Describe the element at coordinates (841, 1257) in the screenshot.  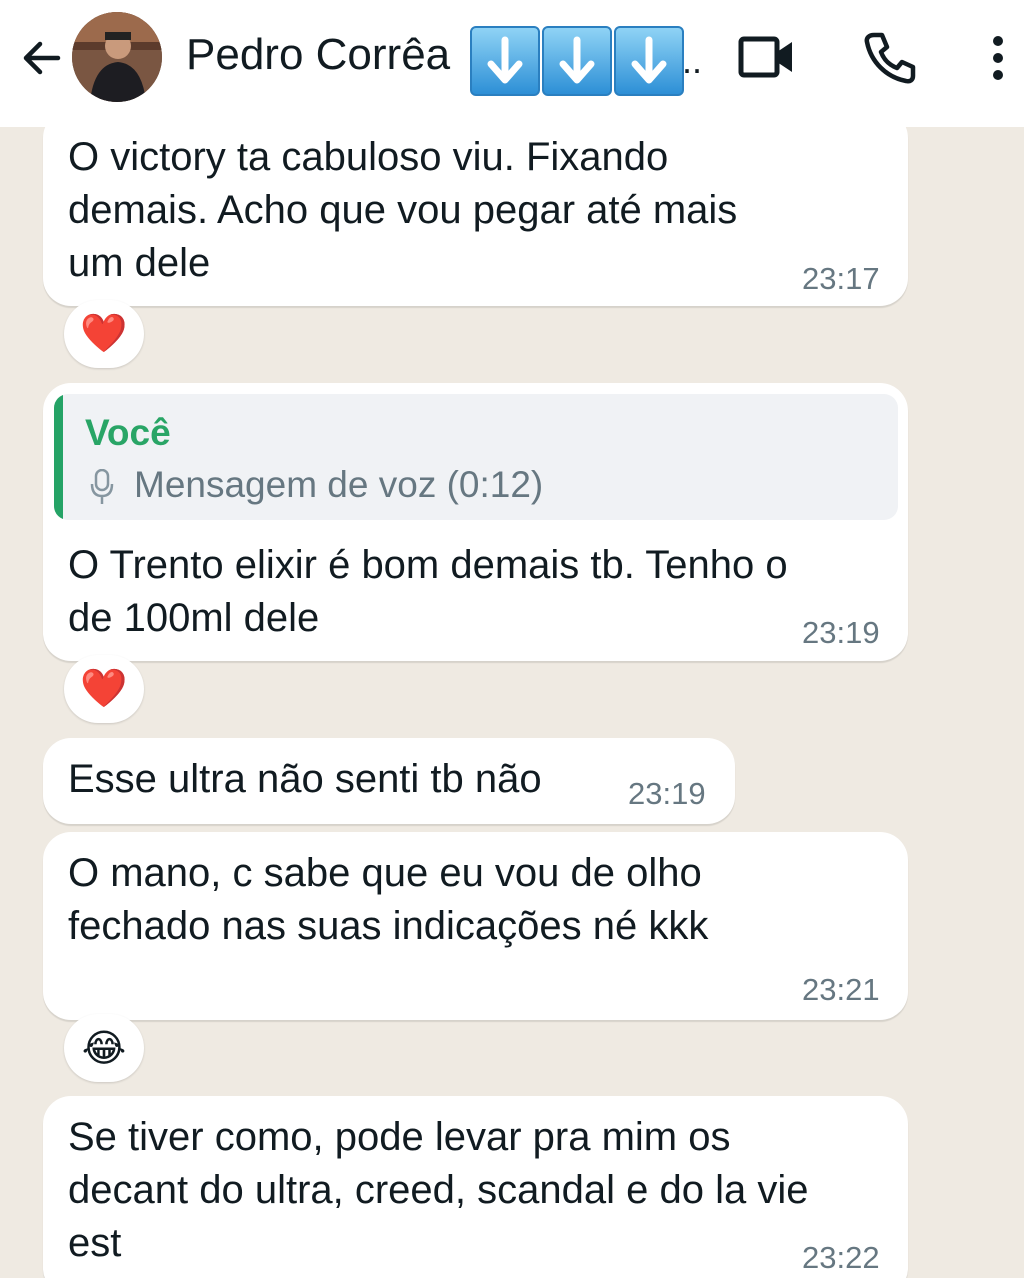
I see `message-time: 23:22` at that location.